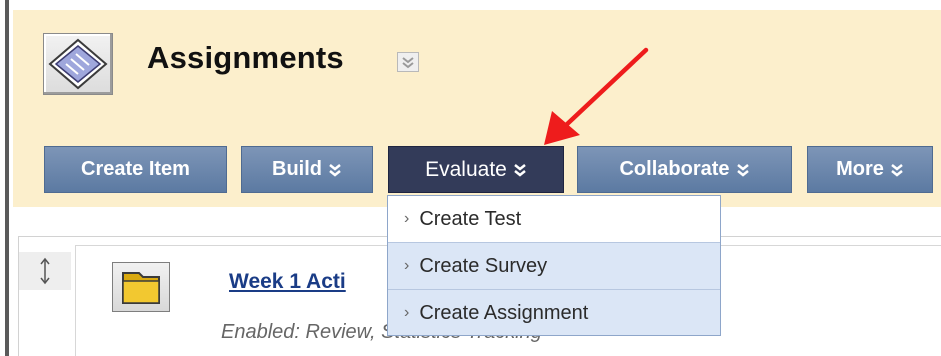  I want to click on menu-item-label: Create Survey, so click(483, 265).